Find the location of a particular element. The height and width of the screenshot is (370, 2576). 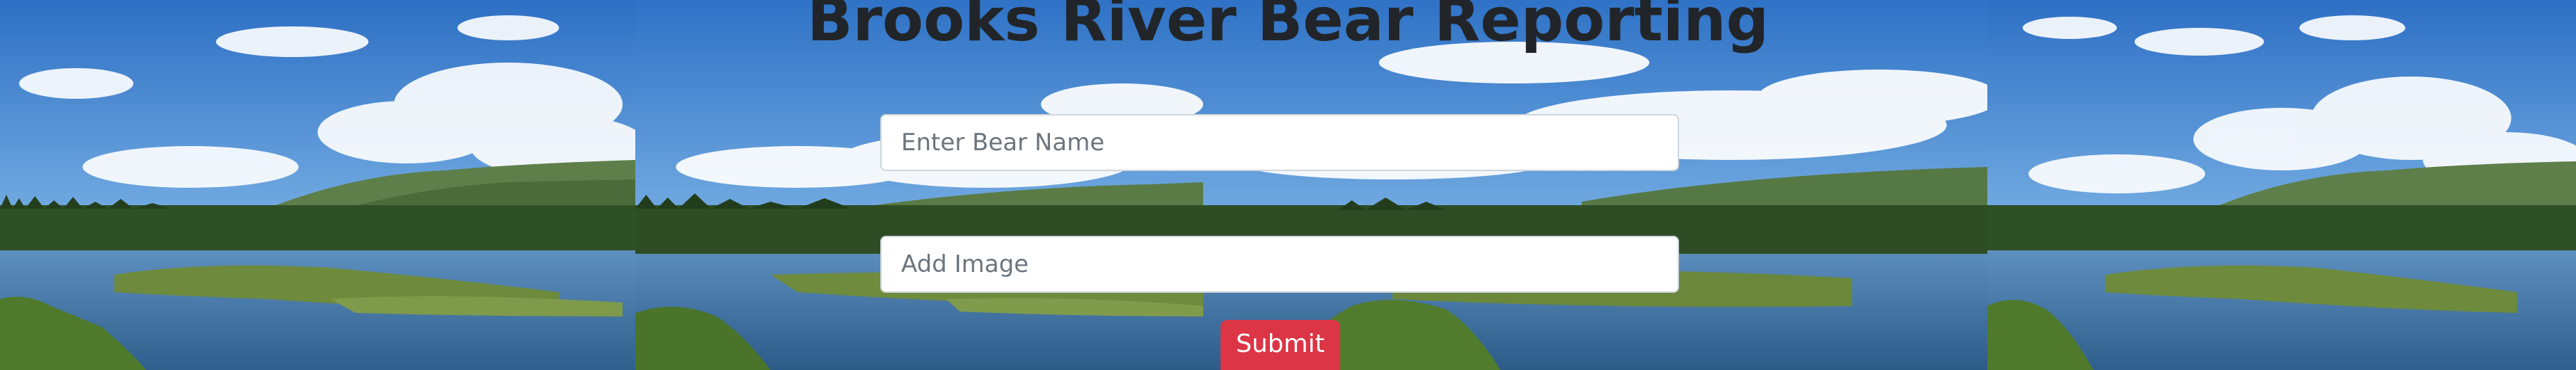

submit-button: Submit is located at coordinates (1280, 345).